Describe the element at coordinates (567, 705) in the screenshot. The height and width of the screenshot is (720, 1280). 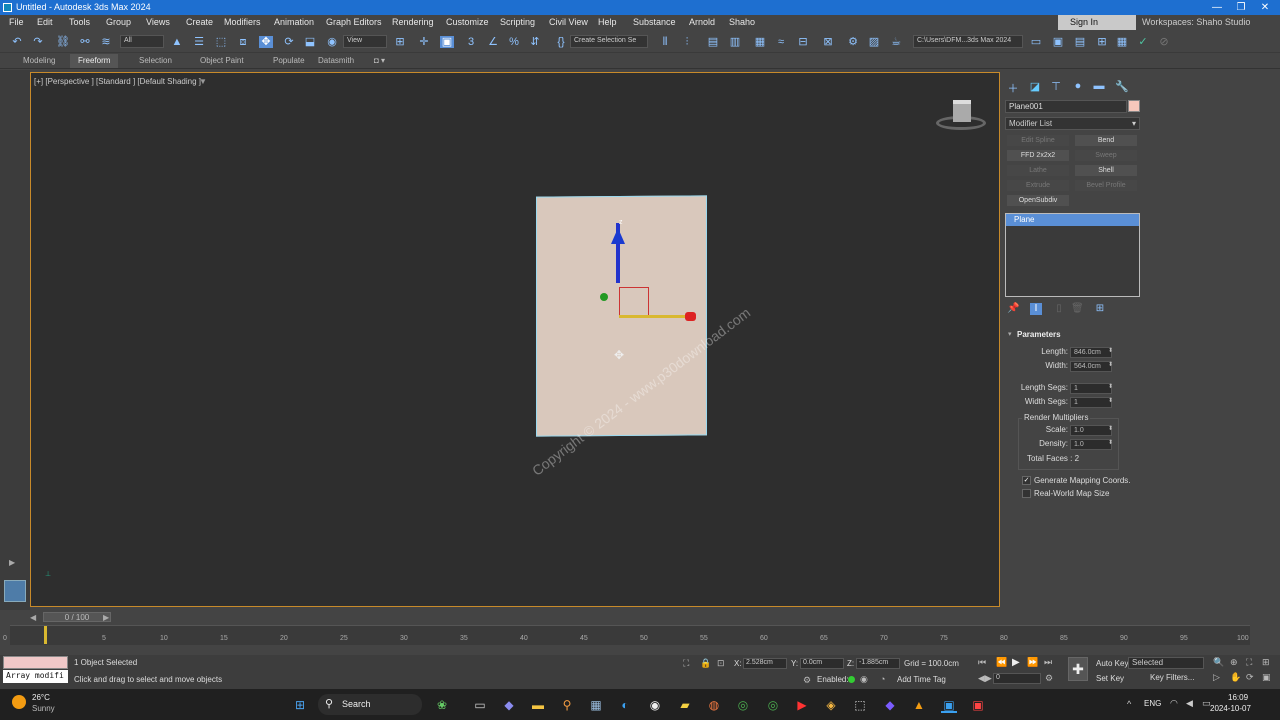
I see `search-app-icon: ⚲` at that location.